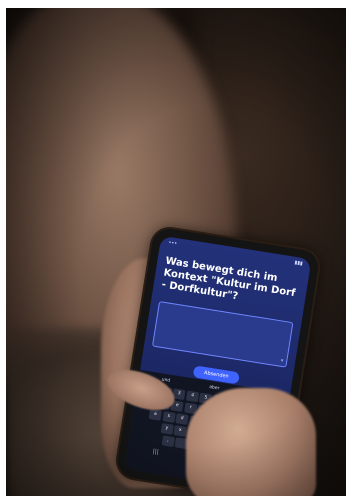 The image size is (352, 502). Describe the element at coordinates (172, 243) in the screenshot. I see `status-time: •••` at that location.